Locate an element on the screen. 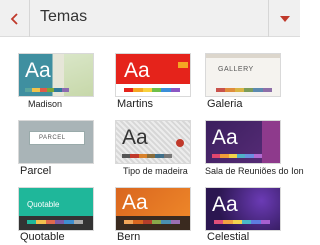 The height and width of the screenshot is (245, 320). theme-tile-tipo-de-madeira: Aa Tipo de madeira is located at coordinates (155, 150).